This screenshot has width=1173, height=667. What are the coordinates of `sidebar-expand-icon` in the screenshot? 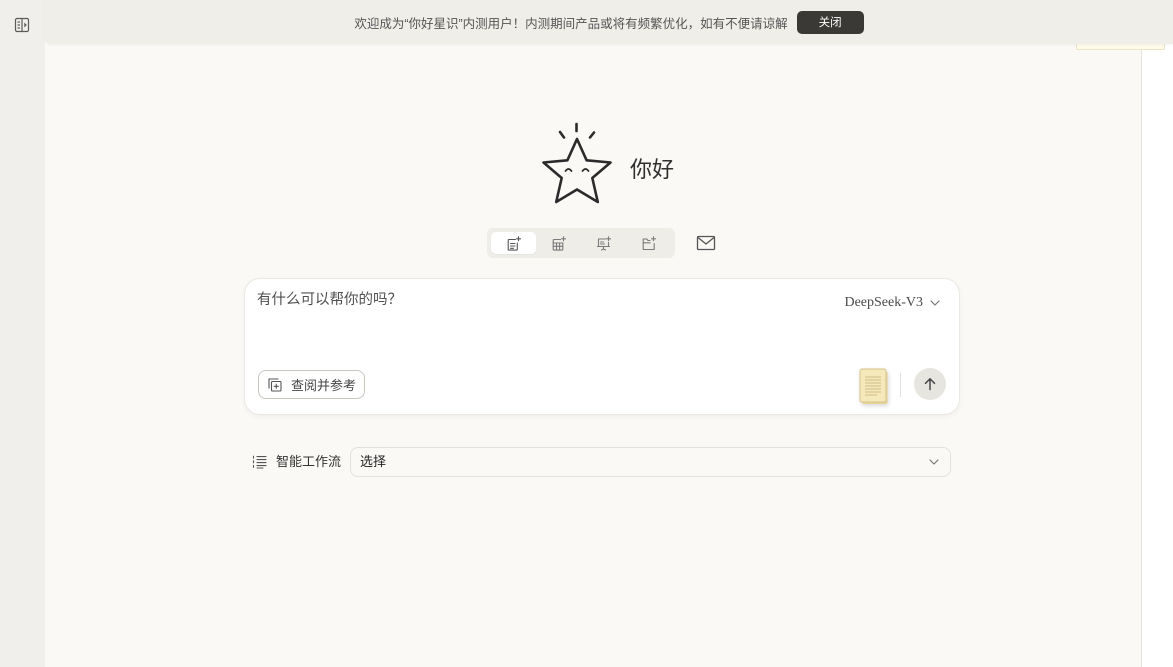 It's located at (22, 26).